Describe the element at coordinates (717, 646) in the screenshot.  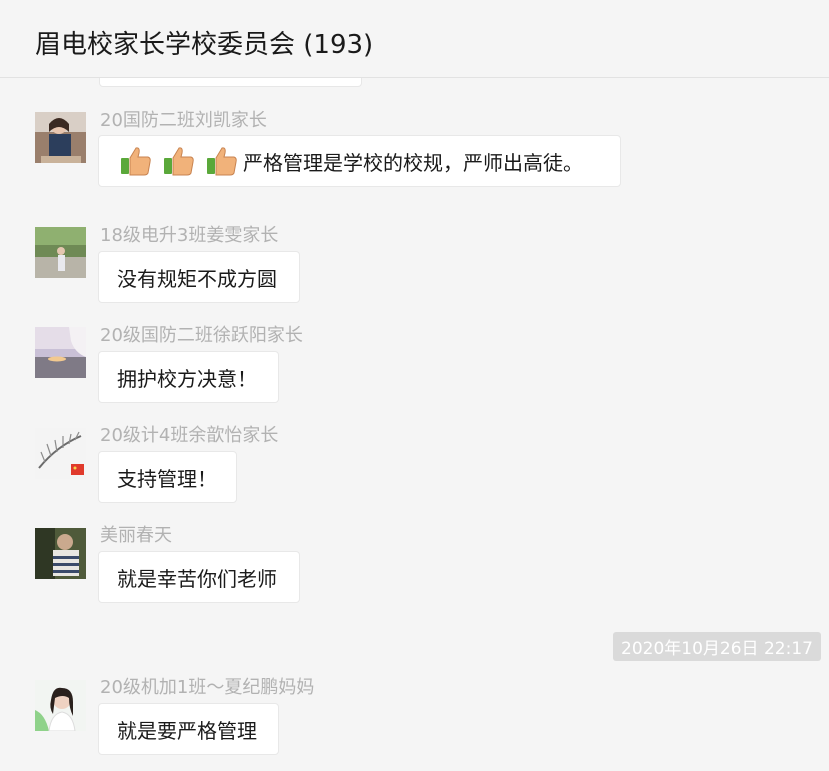
I see `timestamp-divider: 2020年10月26日 22:17` at that location.